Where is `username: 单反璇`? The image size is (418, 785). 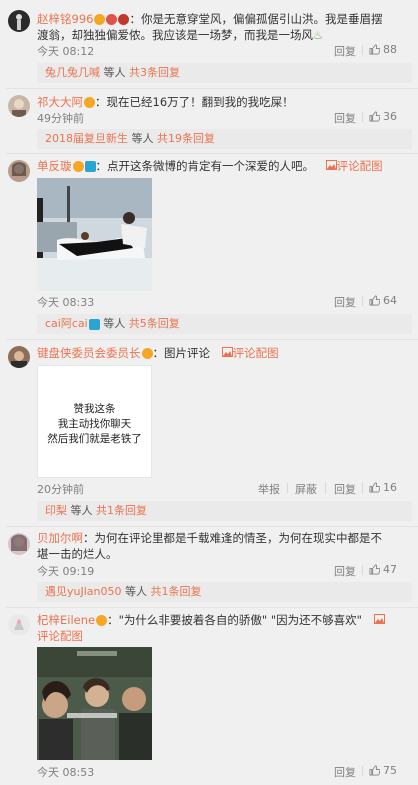
username: 单反璇 is located at coordinates (54, 166).